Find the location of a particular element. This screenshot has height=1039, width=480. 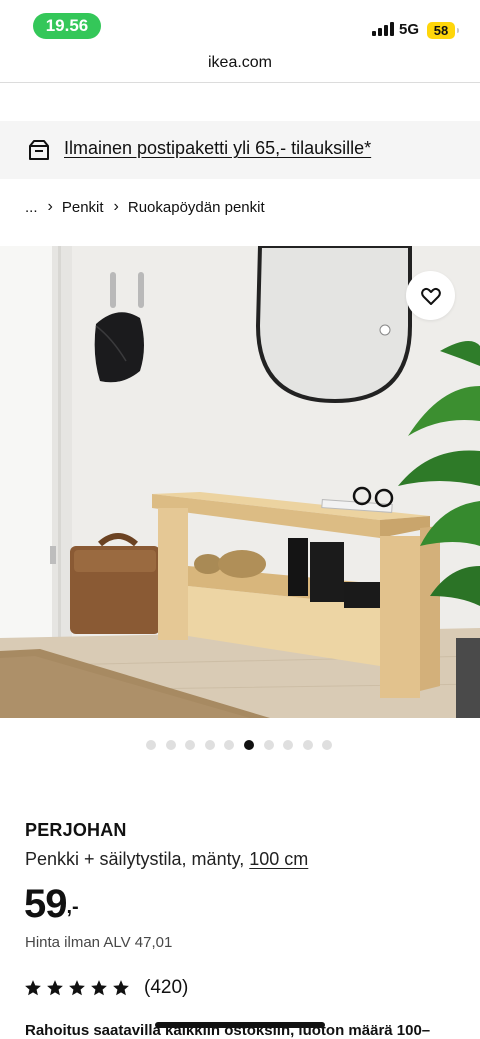

price: 59 ,- is located at coordinates (51, 904).